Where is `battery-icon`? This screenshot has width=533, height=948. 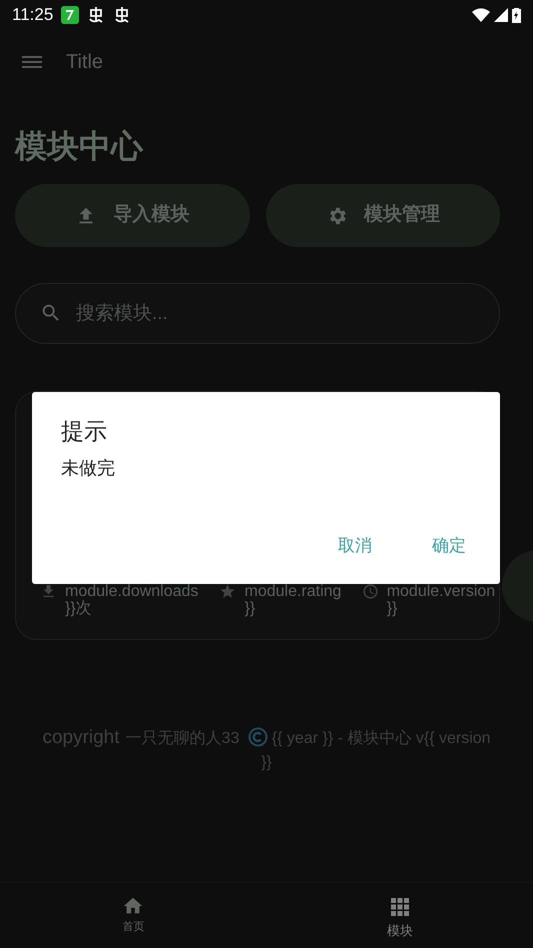 battery-icon is located at coordinates (516, 15).